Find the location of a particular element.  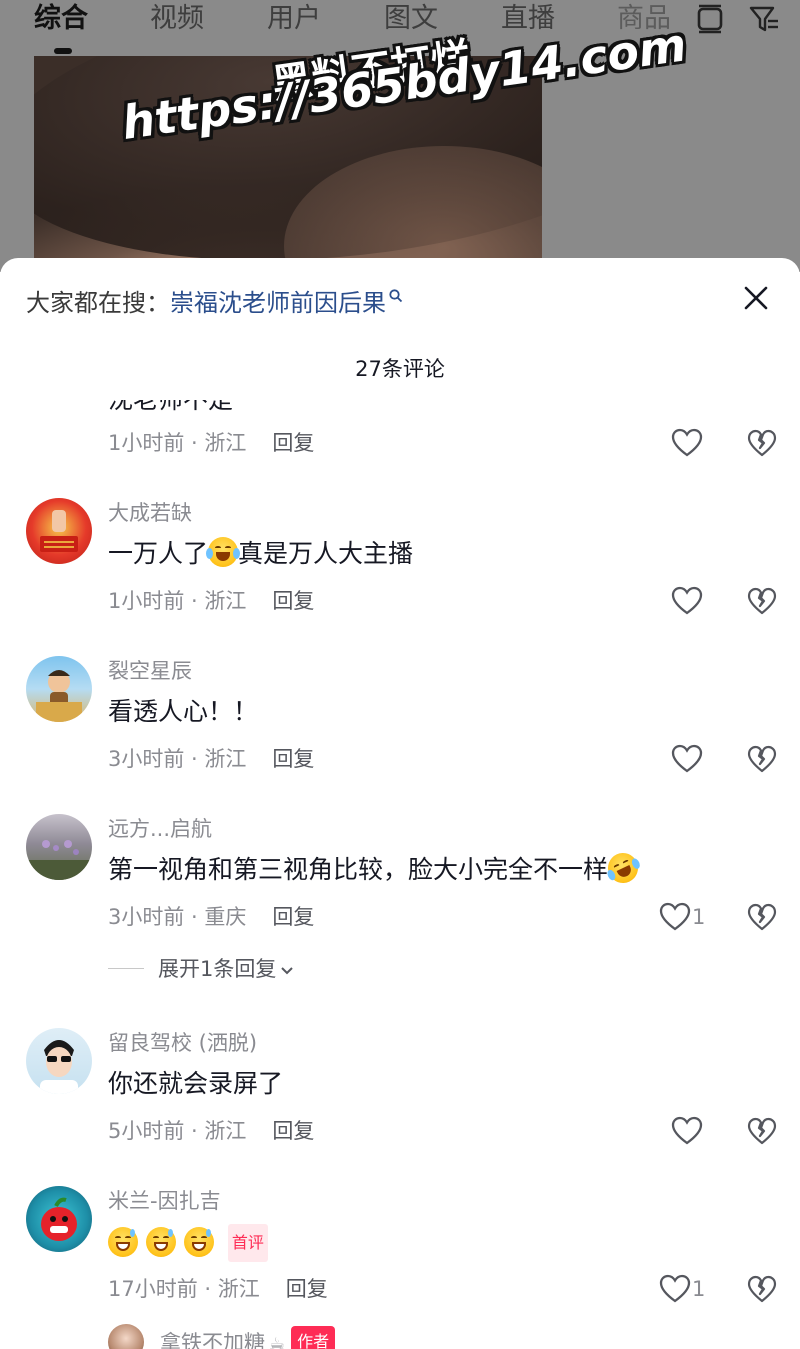

comment-username: 留良驾校 (洒脱) is located at coordinates (182, 1043).